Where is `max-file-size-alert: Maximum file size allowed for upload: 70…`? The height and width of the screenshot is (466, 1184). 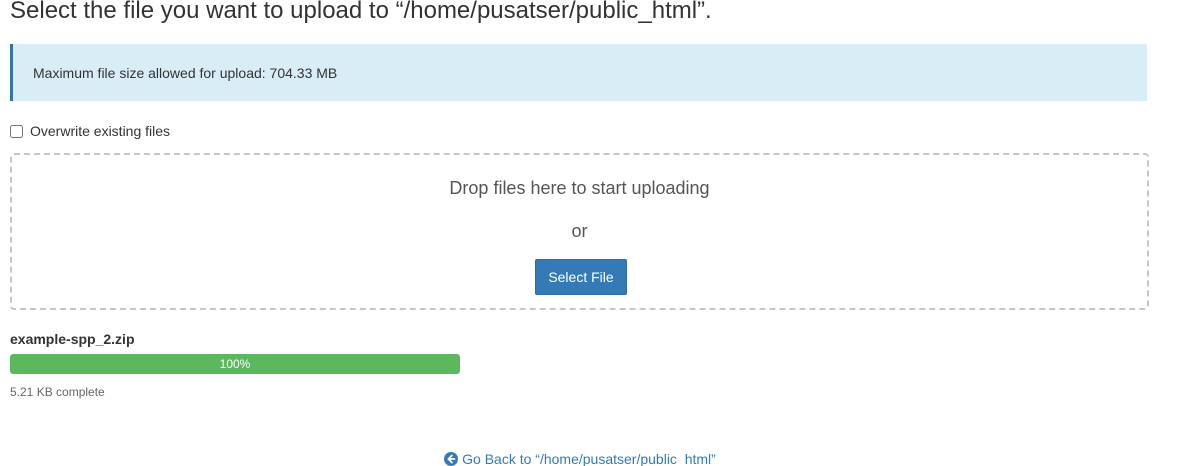 max-file-size-alert: Maximum file size allowed for upload: 70… is located at coordinates (578, 72).